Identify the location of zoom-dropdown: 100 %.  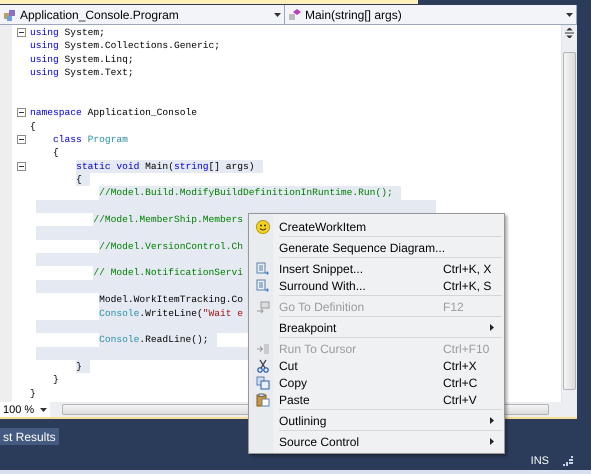
(25, 409).